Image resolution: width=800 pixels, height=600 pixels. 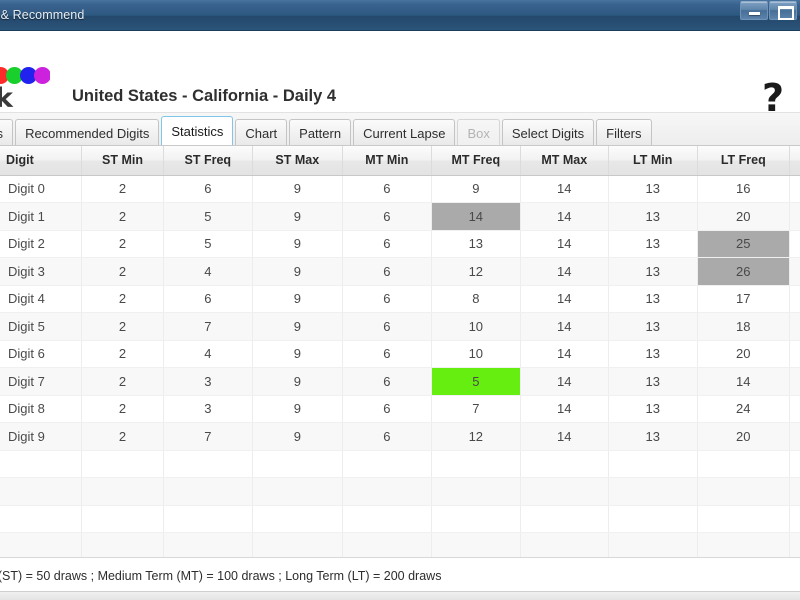 What do you see at coordinates (476, 161) in the screenshot?
I see `column-header-mt-freq: MT Freq` at bounding box center [476, 161].